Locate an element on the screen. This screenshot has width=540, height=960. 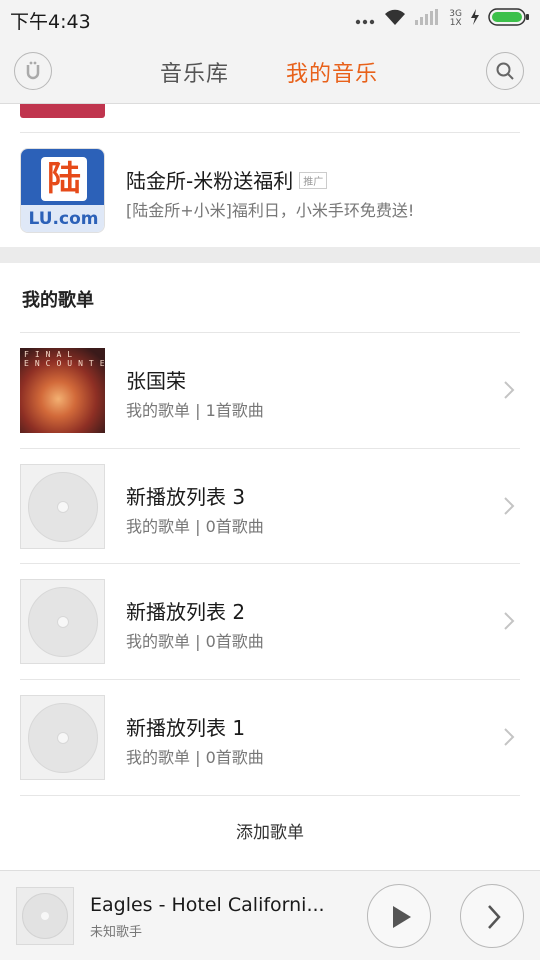
ad-title: 陆金所-米粉送福利 推广 is located at coordinates (227, 179).